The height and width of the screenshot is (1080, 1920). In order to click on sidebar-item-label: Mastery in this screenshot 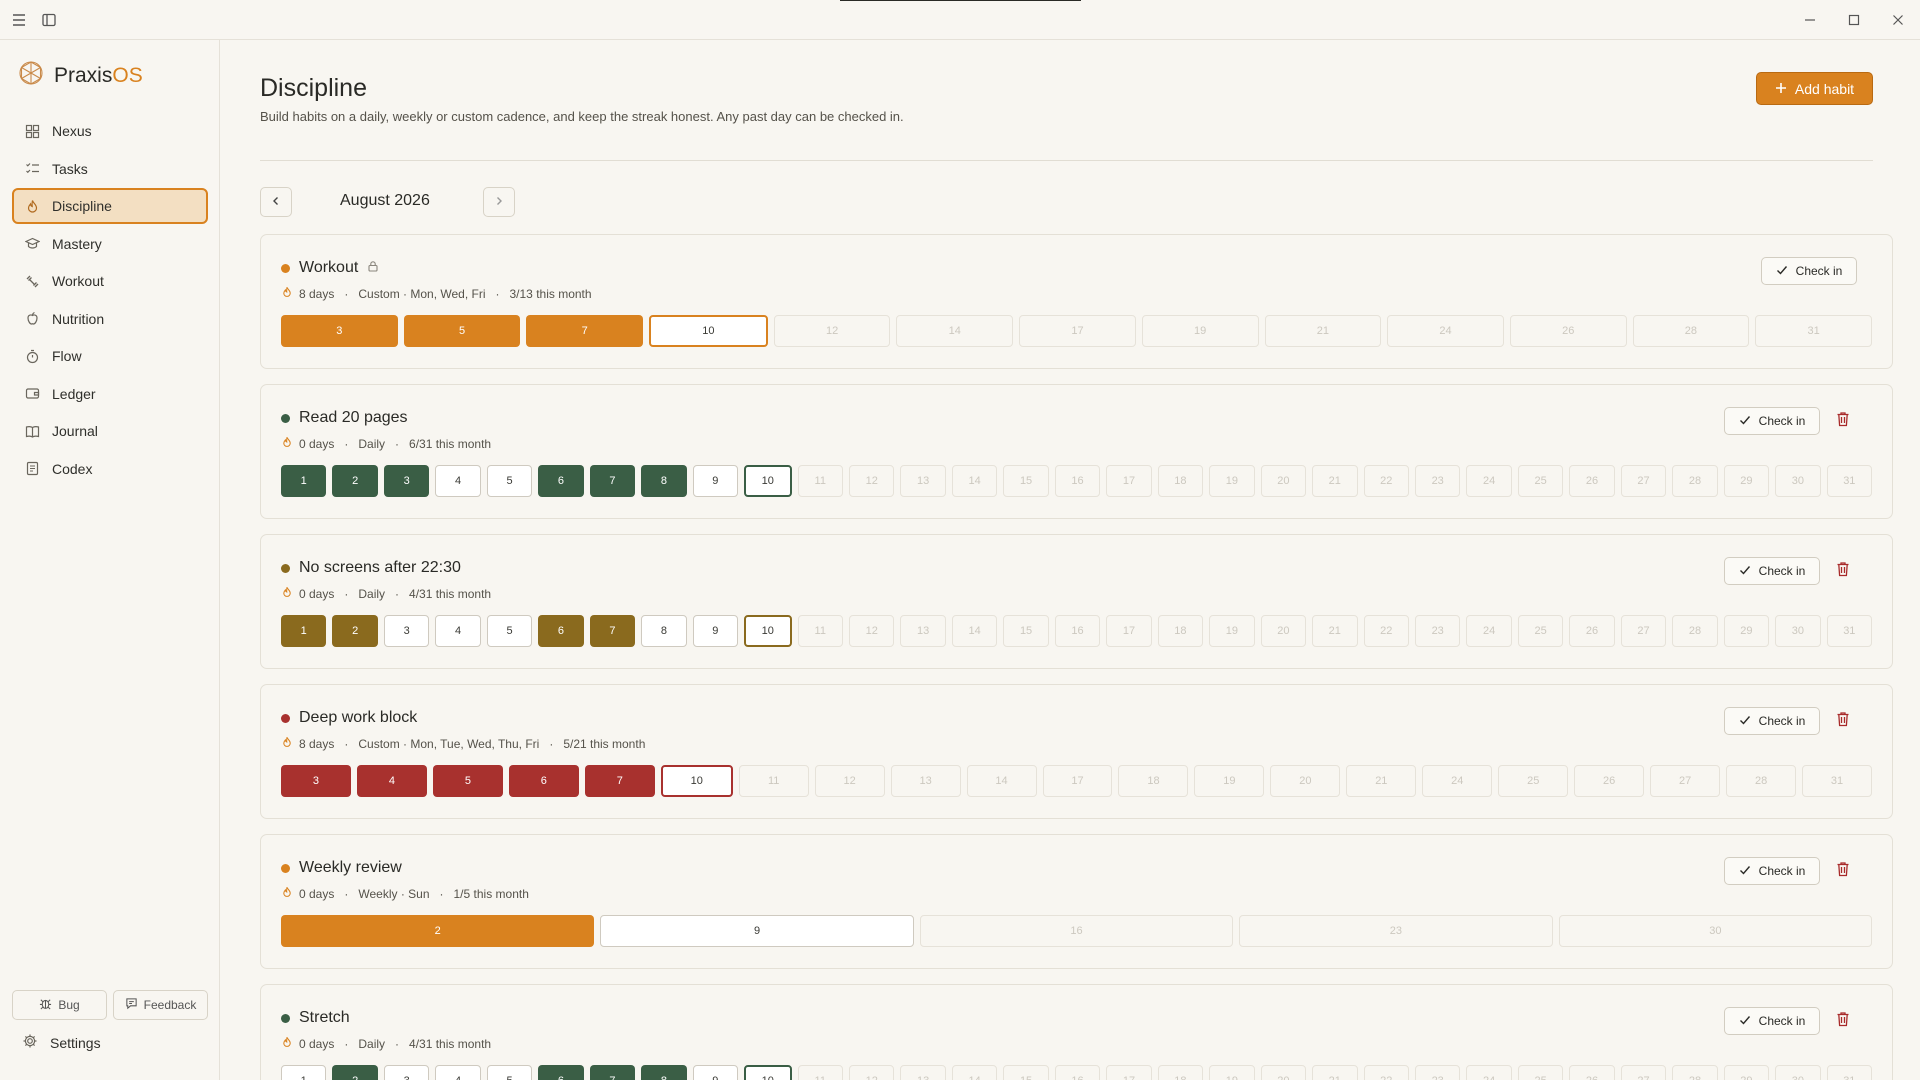, I will do `click(77, 243)`.